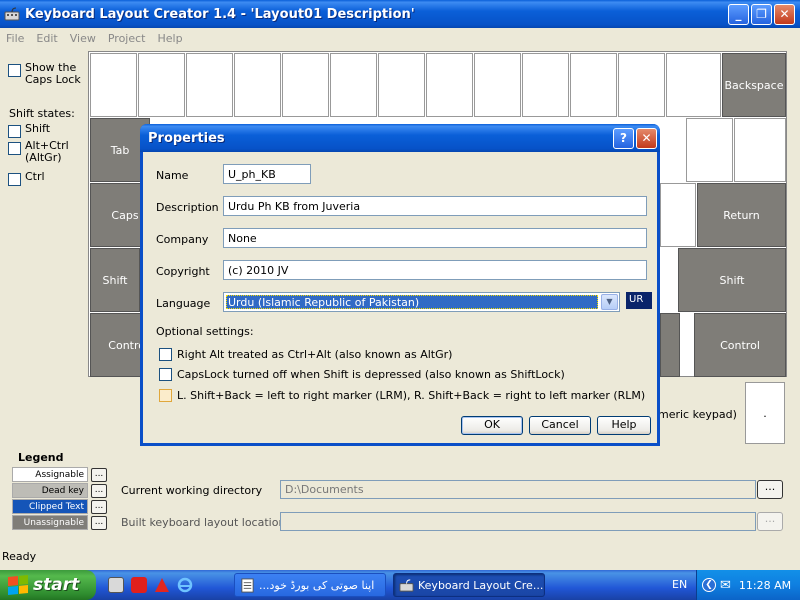 Image resolution: width=800 pixels, height=600 pixels. What do you see at coordinates (560, 425) in the screenshot?
I see `cancel-button: Cancel` at bounding box center [560, 425].